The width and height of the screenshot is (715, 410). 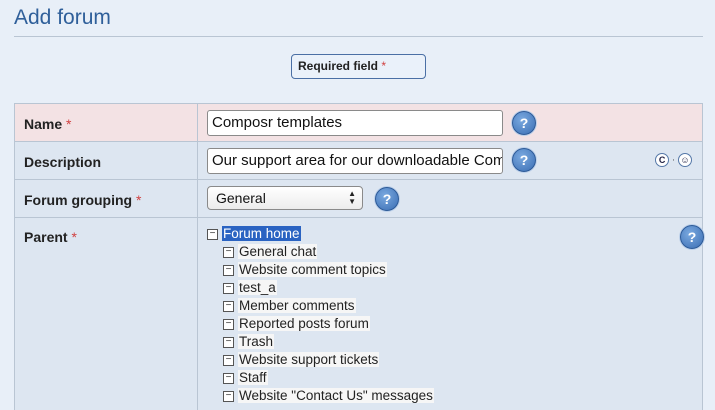 I want to click on parent-help-icon: ?, so click(x=692, y=237).